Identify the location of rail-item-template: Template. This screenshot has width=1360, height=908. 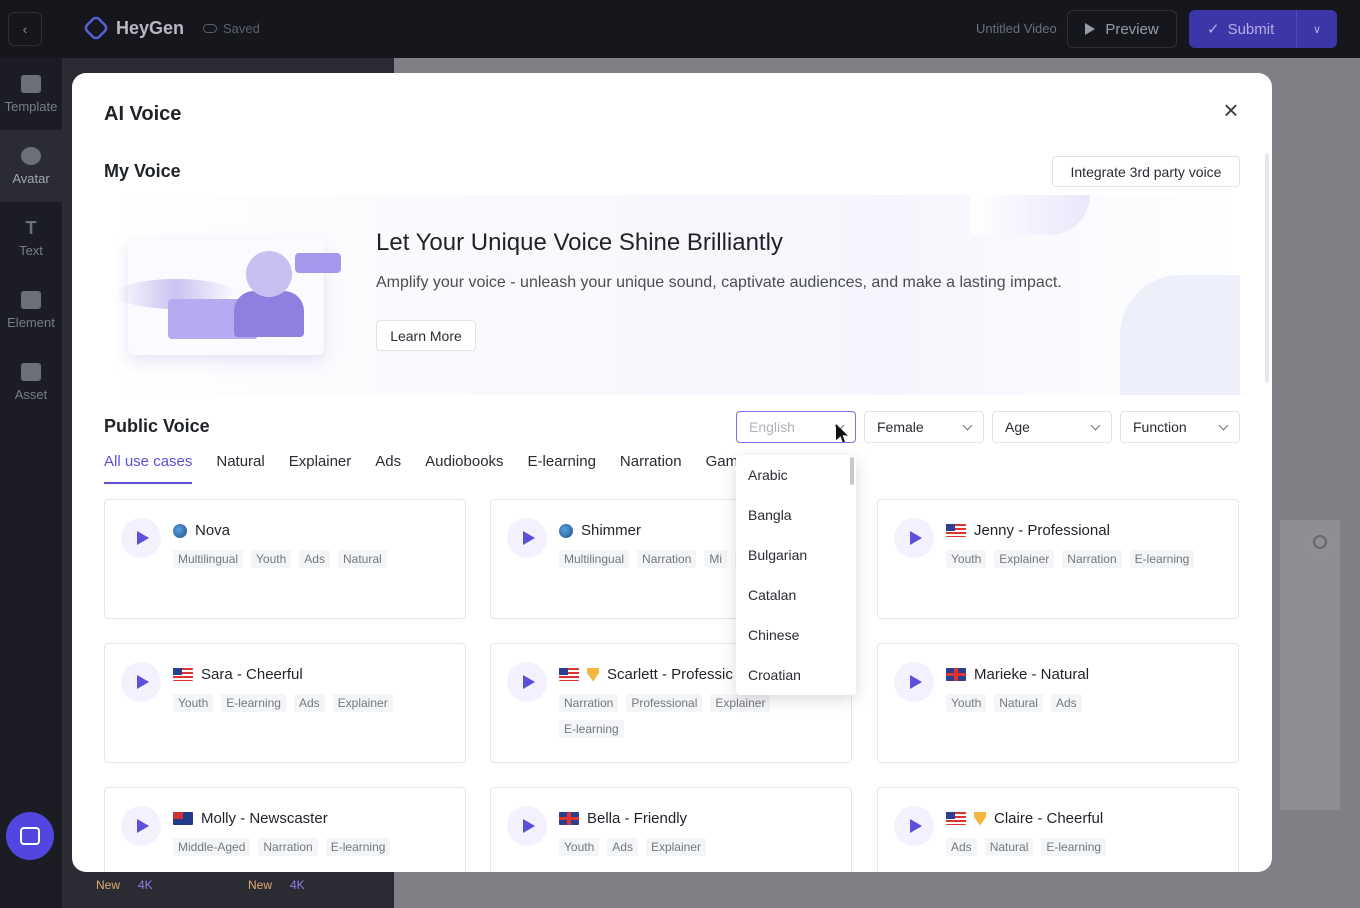
(31, 94).